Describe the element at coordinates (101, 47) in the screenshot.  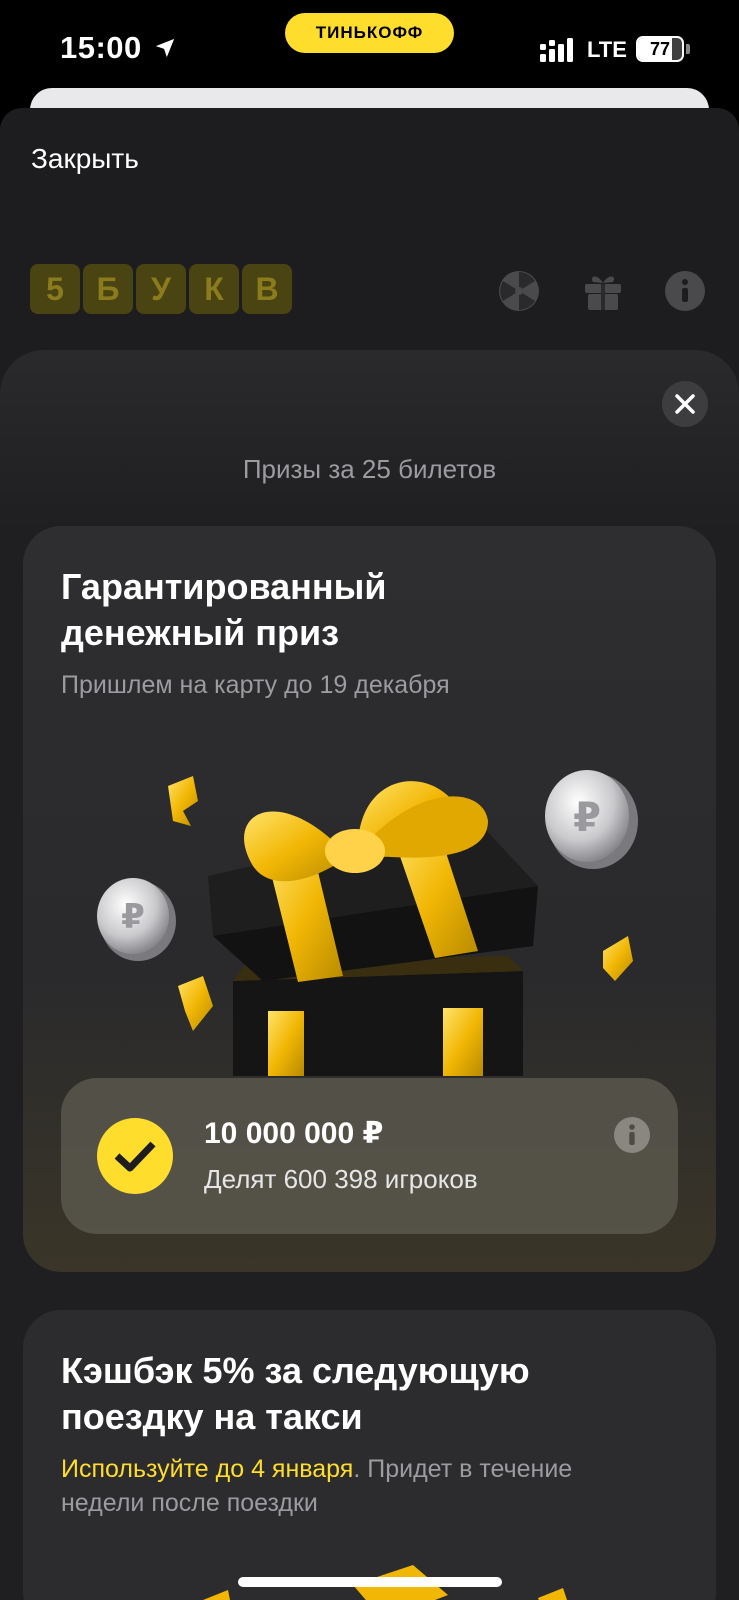
I see `status-time: 15:00` at that location.